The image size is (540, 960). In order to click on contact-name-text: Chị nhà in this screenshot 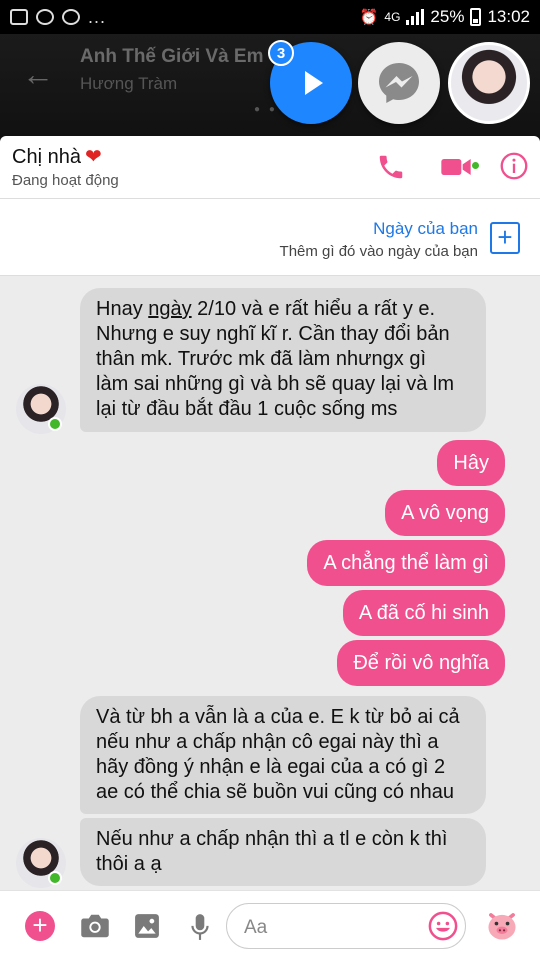, I will do `click(46, 157)`.